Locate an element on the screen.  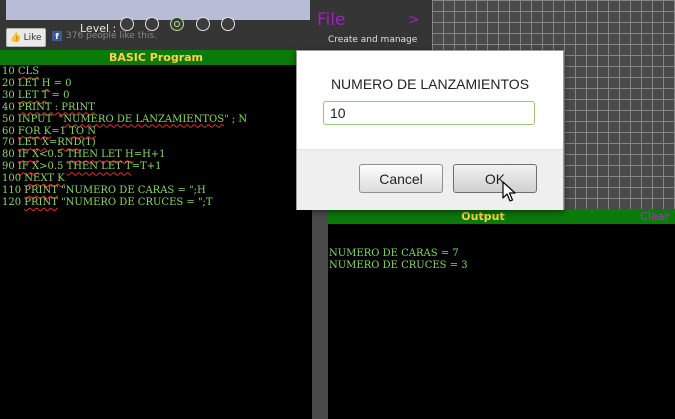
code-line: 110 PRINT "NUMERO DE CARAS = ";H is located at coordinates (104, 191).